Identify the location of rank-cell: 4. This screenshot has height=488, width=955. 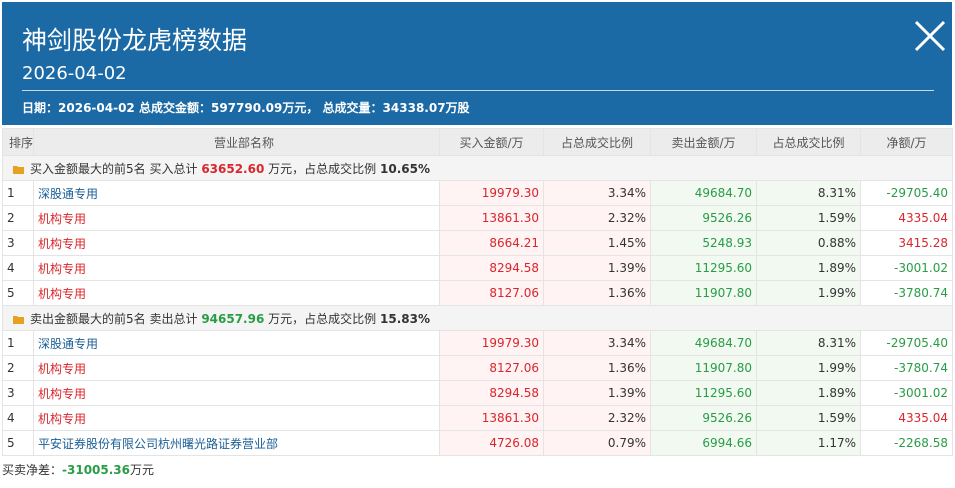
(18, 268).